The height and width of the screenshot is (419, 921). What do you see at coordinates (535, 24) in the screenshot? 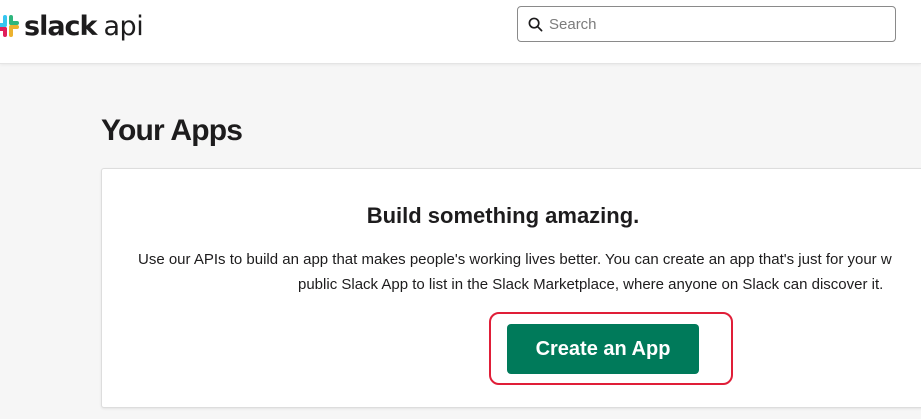
I see `search-icon` at bounding box center [535, 24].